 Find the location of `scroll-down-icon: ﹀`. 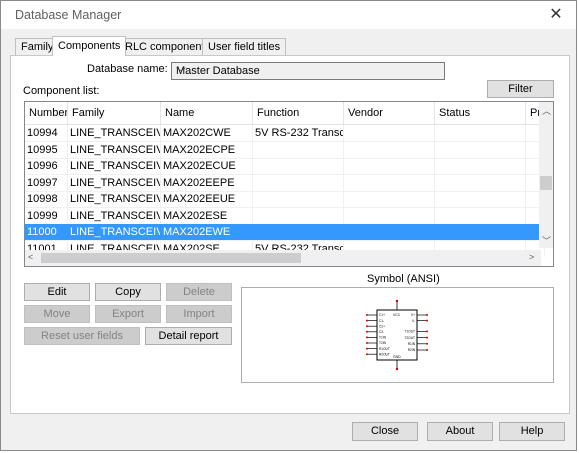

scroll-down-icon: ﹀ is located at coordinates (546, 240).